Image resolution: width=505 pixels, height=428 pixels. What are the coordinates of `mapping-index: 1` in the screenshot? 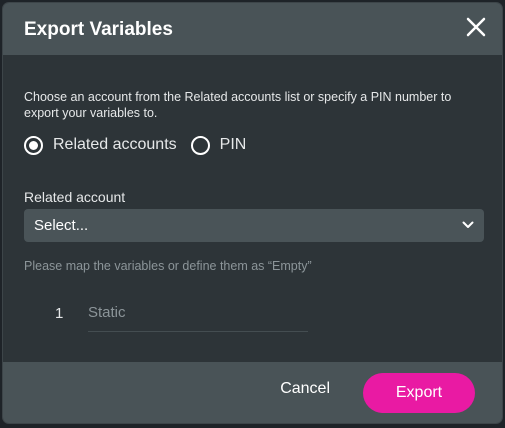 It's located at (59, 313).